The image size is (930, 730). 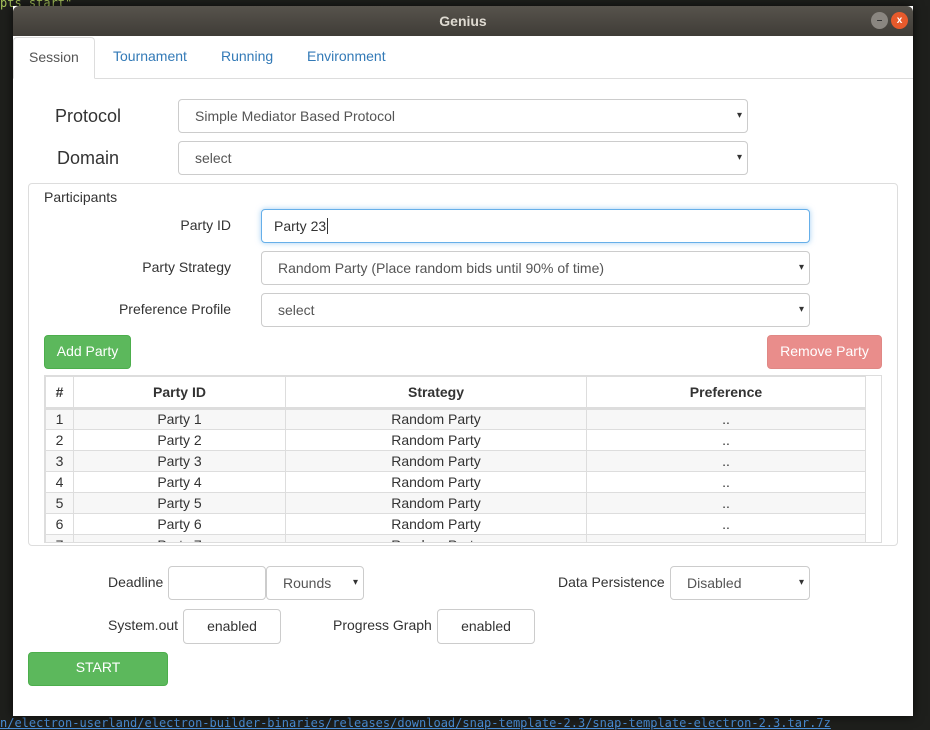 I want to click on party-id-input: Party 23, so click(x=535, y=226).